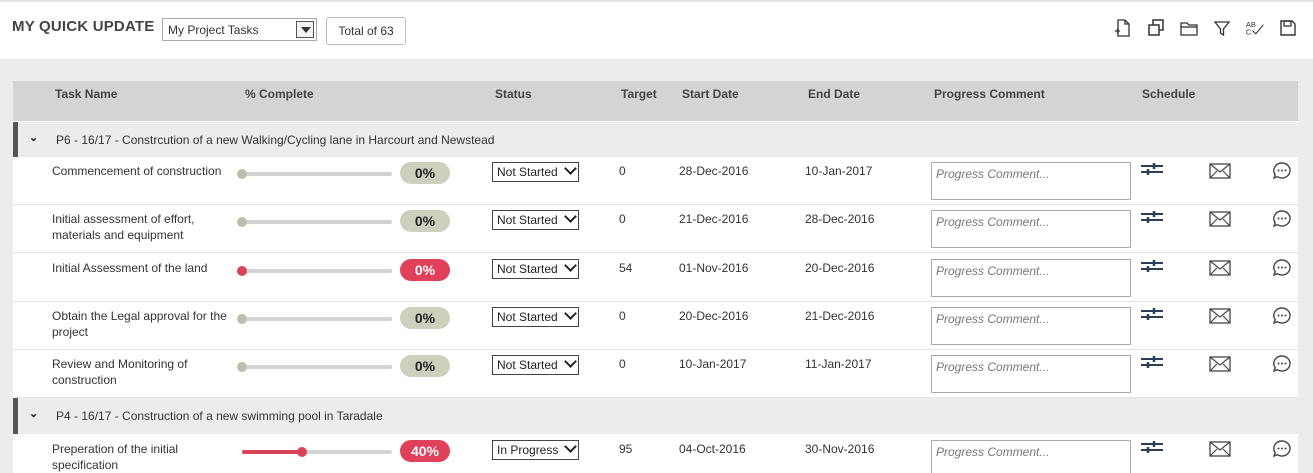 This screenshot has height=473, width=1313. What do you see at coordinates (83, 26) in the screenshot?
I see `page-title: MY QUICK UPDATE` at bounding box center [83, 26].